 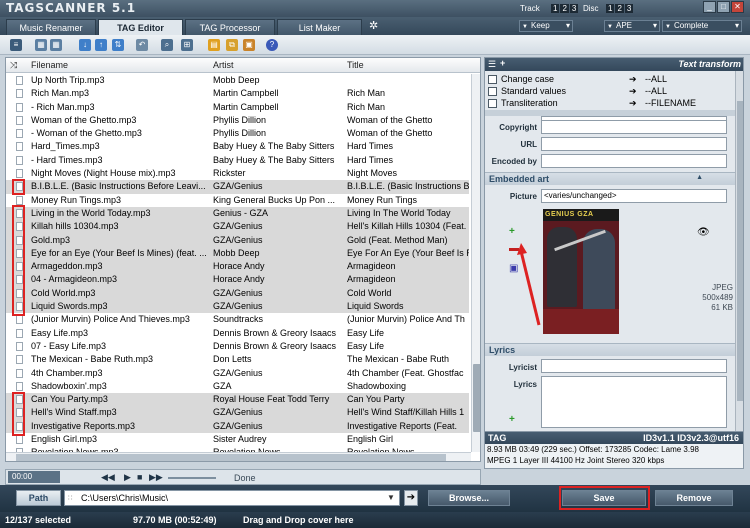 What do you see at coordinates (411, 498) in the screenshot?
I see `go-arrow-icon: ➔` at bounding box center [411, 498].